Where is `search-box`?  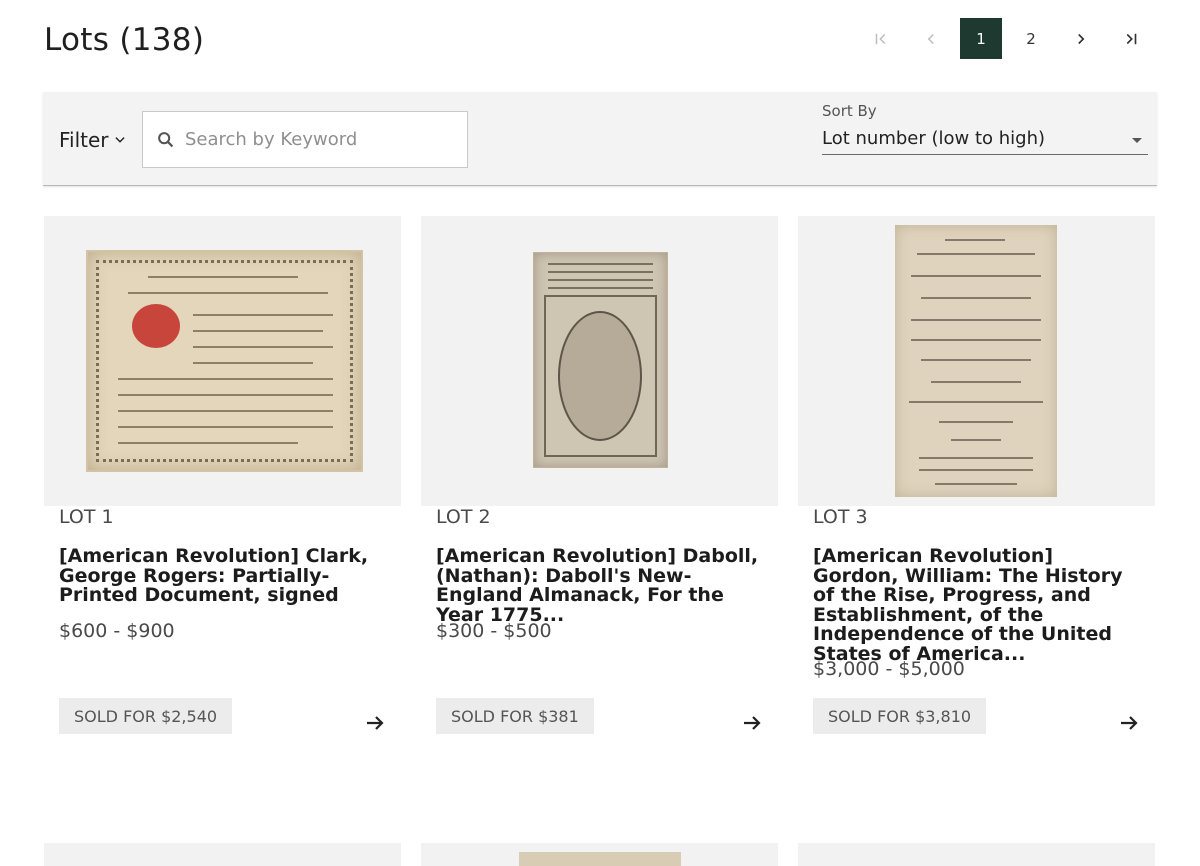 search-box is located at coordinates (305, 139).